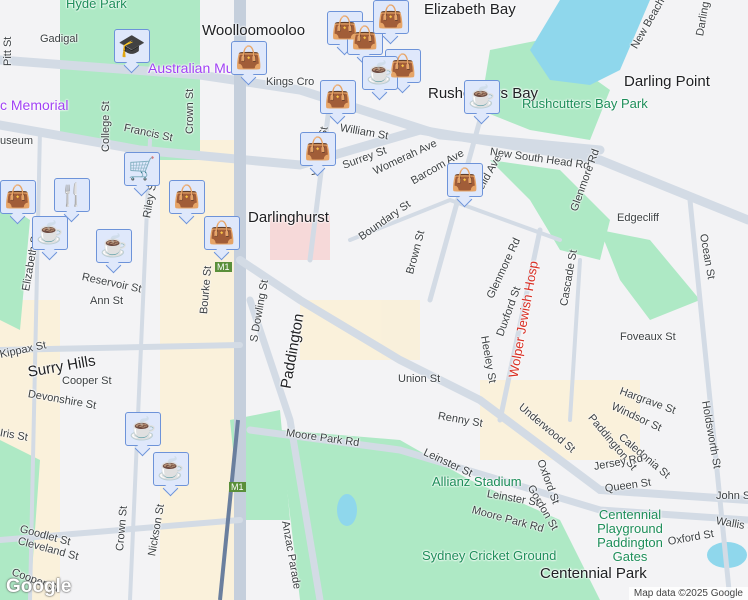 Image resolution: width=748 pixels, height=600 pixels. I want to click on map-label: Darlinghurst, so click(288, 217).